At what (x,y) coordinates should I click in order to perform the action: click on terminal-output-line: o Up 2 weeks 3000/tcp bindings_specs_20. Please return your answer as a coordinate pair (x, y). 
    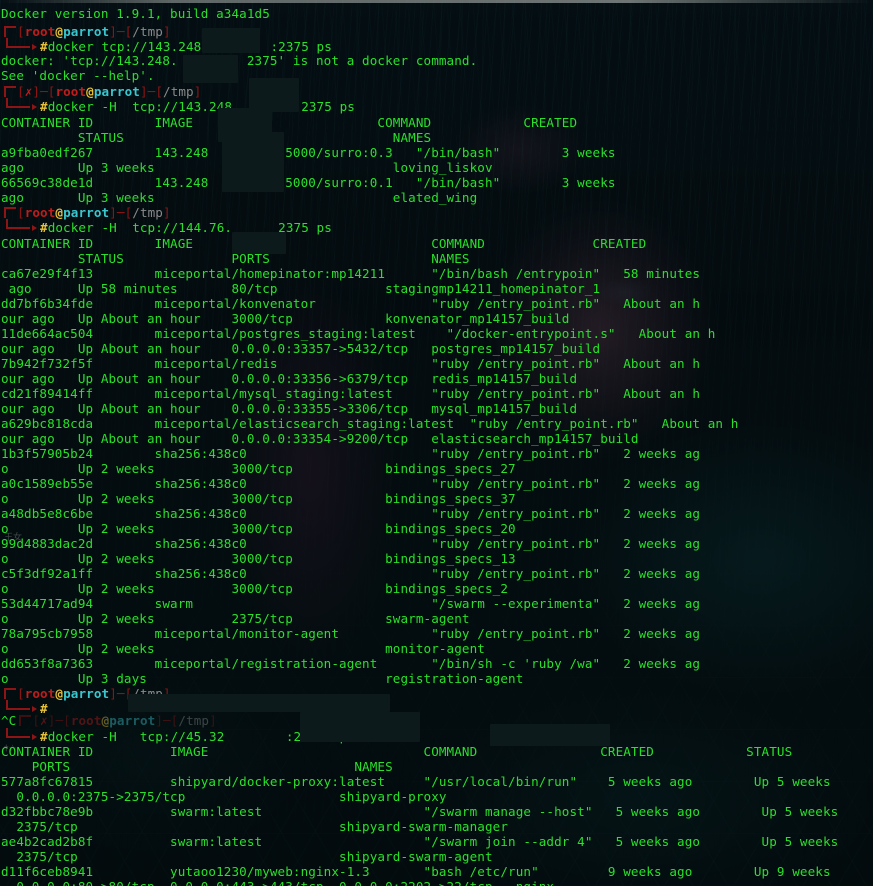
    Looking at the image, I should click on (436, 528).